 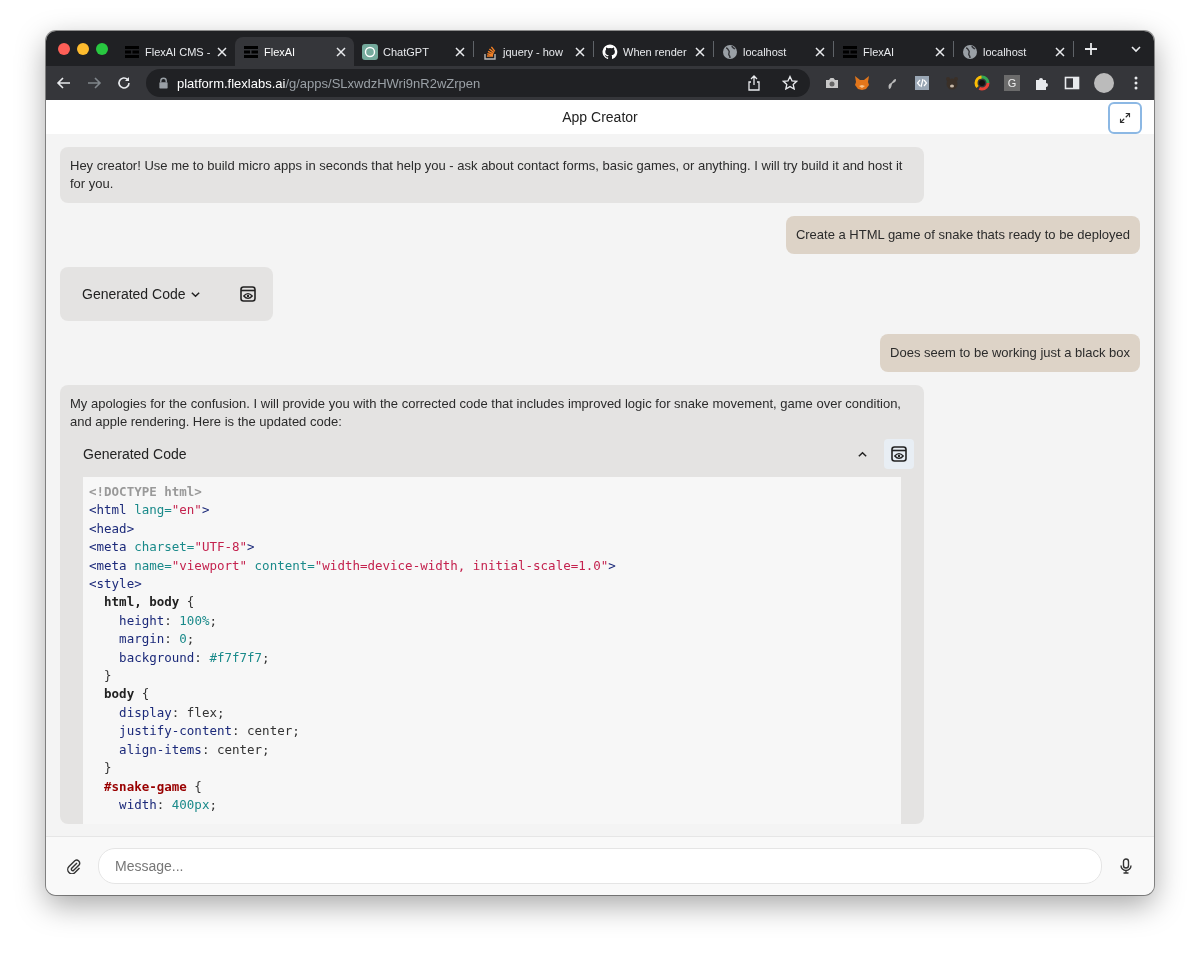 What do you see at coordinates (172, 547) in the screenshot?
I see `code-line: <meta charset="UTF-8">` at bounding box center [172, 547].